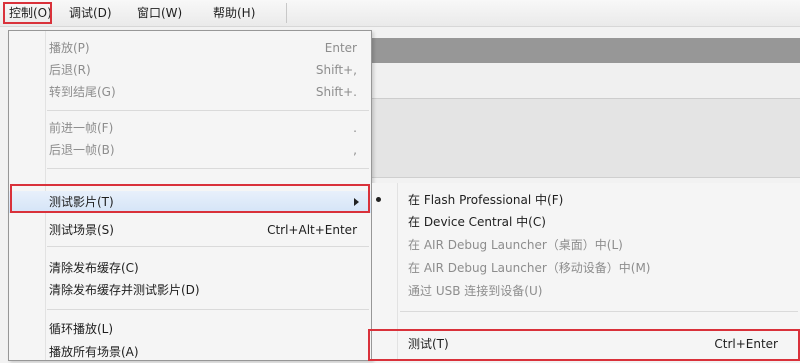 The height and width of the screenshot is (363, 800). What do you see at coordinates (586, 344) in the screenshot?
I see `submenu-item-test: 测试(T) Ctrl+Enter` at bounding box center [586, 344].